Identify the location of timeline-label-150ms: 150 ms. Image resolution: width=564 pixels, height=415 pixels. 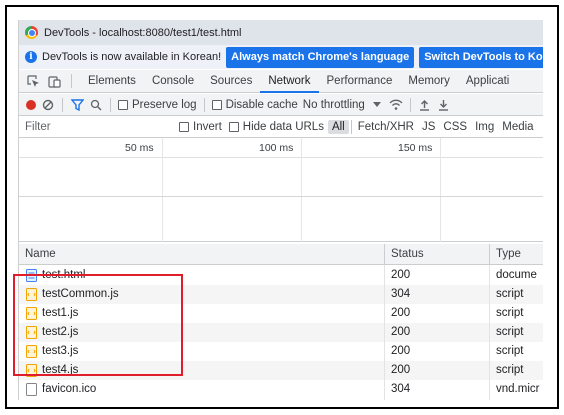
(415, 148).